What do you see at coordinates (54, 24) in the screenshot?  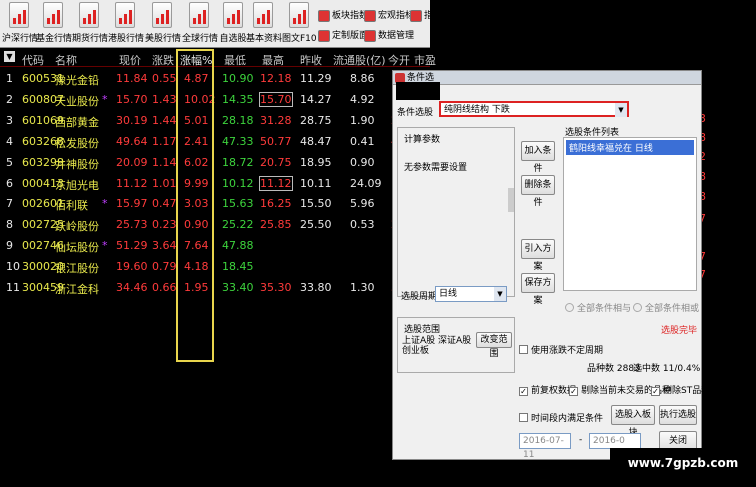 I see `toolbar-button-1: 基金行情` at bounding box center [54, 24].